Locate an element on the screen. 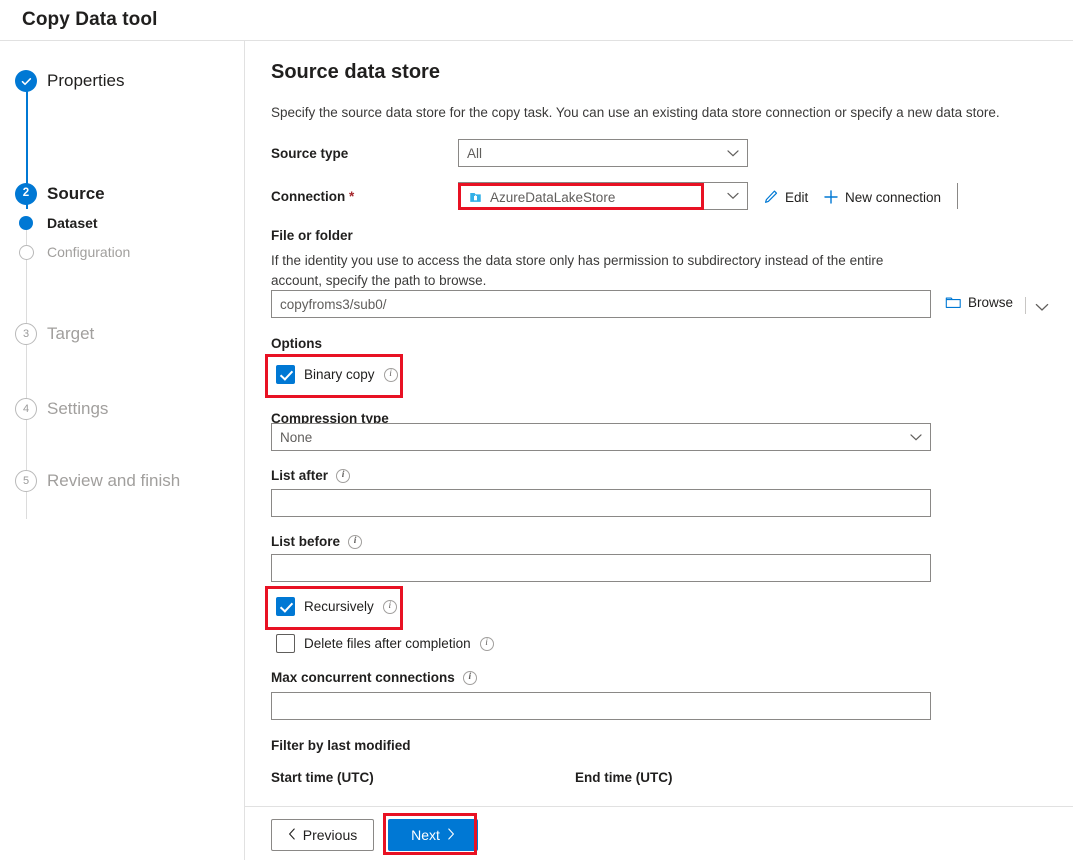 The width and height of the screenshot is (1073, 860). sidebar-item-label: Source is located at coordinates (76, 193).